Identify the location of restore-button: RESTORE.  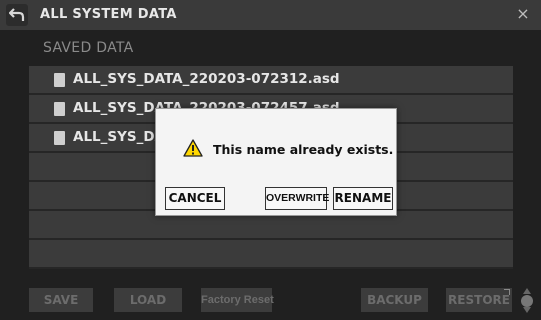
(479, 300).